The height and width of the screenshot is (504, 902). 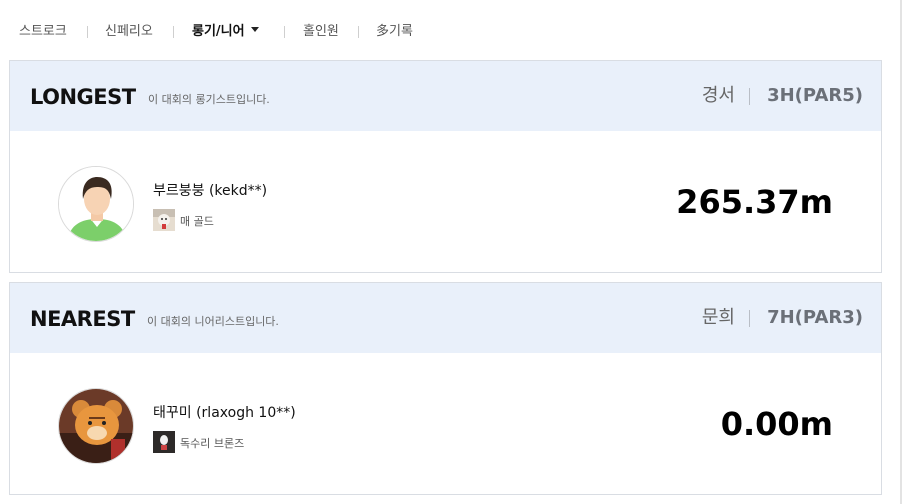 I want to click on nearest-level-label: 독수리 브론즈, so click(x=212, y=443).